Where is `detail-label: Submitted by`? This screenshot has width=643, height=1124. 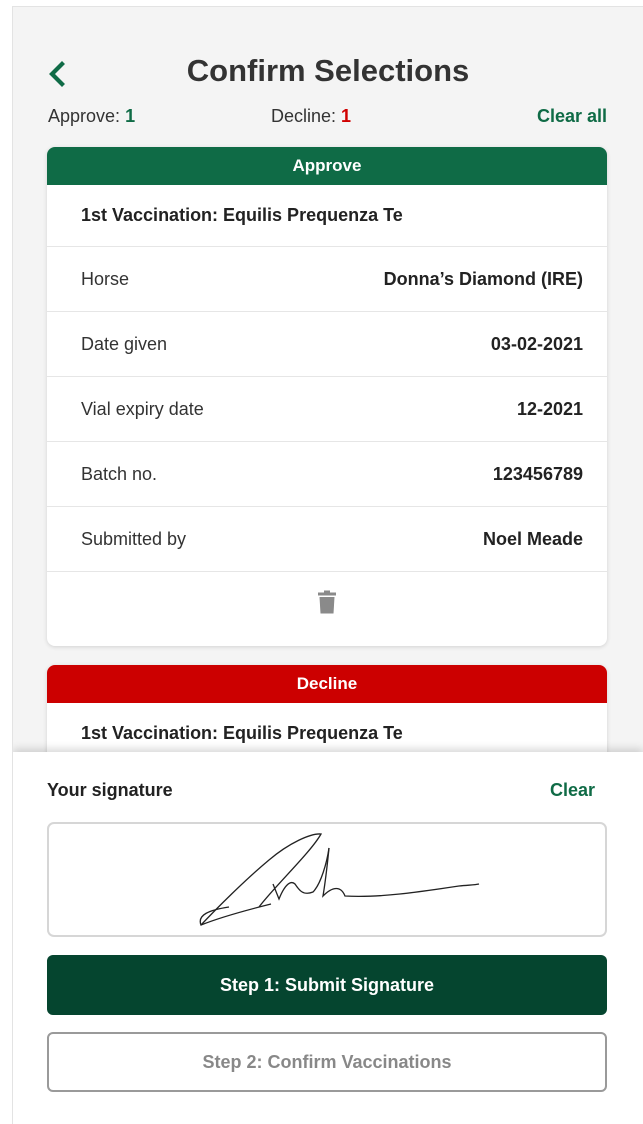 detail-label: Submitted by is located at coordinates (134, 538).